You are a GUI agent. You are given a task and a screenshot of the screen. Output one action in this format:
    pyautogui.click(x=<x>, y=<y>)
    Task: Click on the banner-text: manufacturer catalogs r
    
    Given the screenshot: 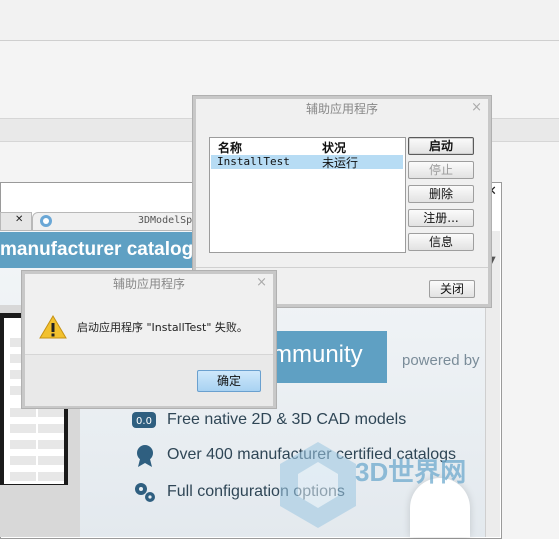 What is the action you would take?
    pyautogui.click(x=108, y=249)
    